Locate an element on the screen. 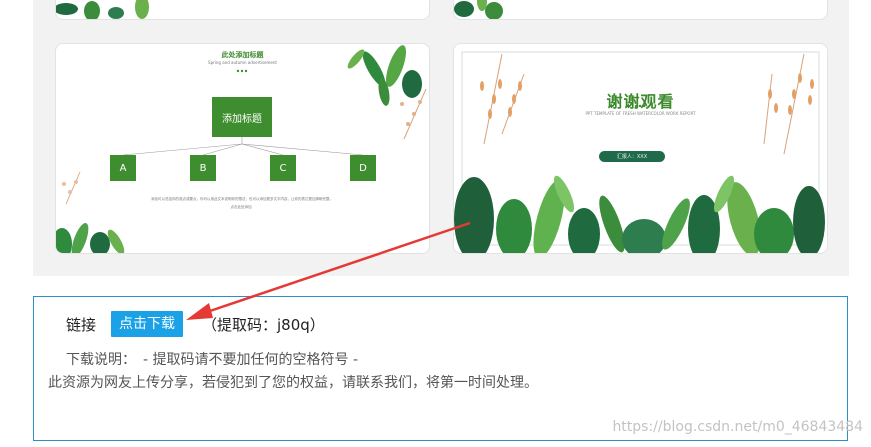  slide-body-text-2: 点击此处添加 is located at coordinates (241, 207).